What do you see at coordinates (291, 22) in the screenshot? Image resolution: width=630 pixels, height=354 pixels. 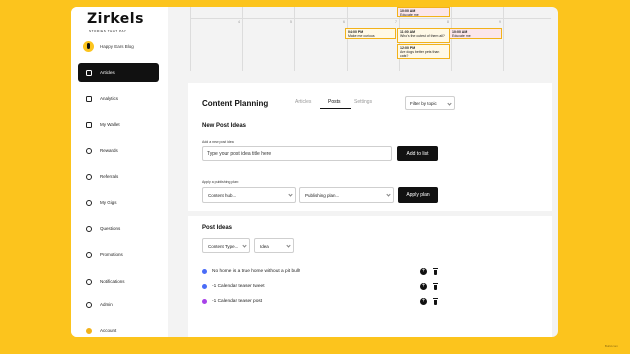 I see `day-number: 5` at bounding box center [291, 22].